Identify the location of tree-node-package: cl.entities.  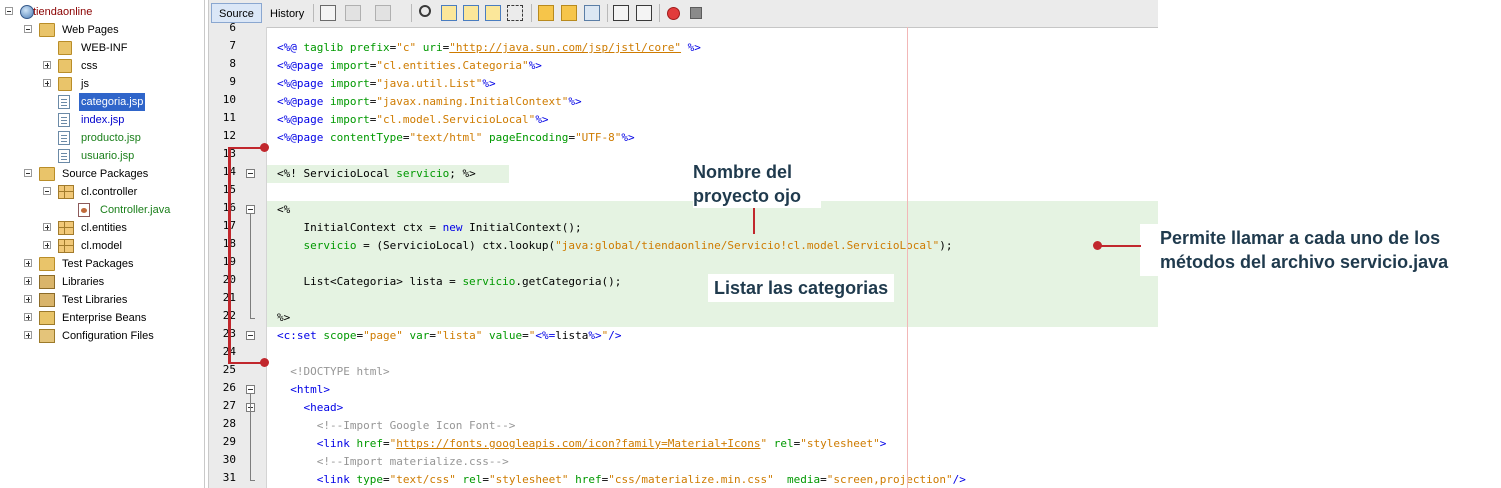
(102, 228).